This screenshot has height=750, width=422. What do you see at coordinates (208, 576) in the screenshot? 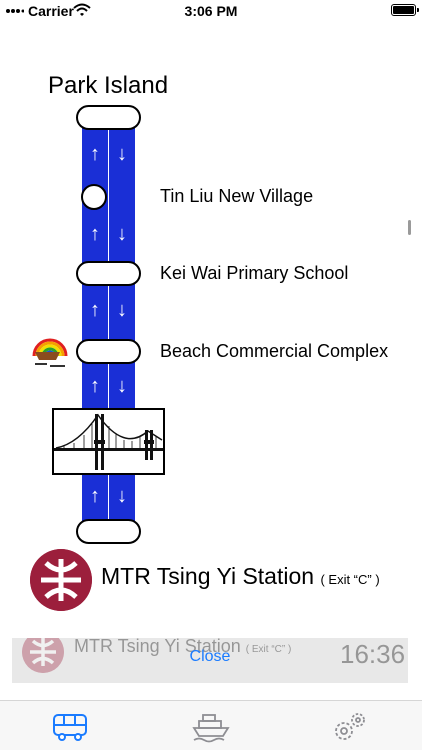
I see `destination-station-name: MTR Tsing Yi Station` at bounding box center [208, 576].